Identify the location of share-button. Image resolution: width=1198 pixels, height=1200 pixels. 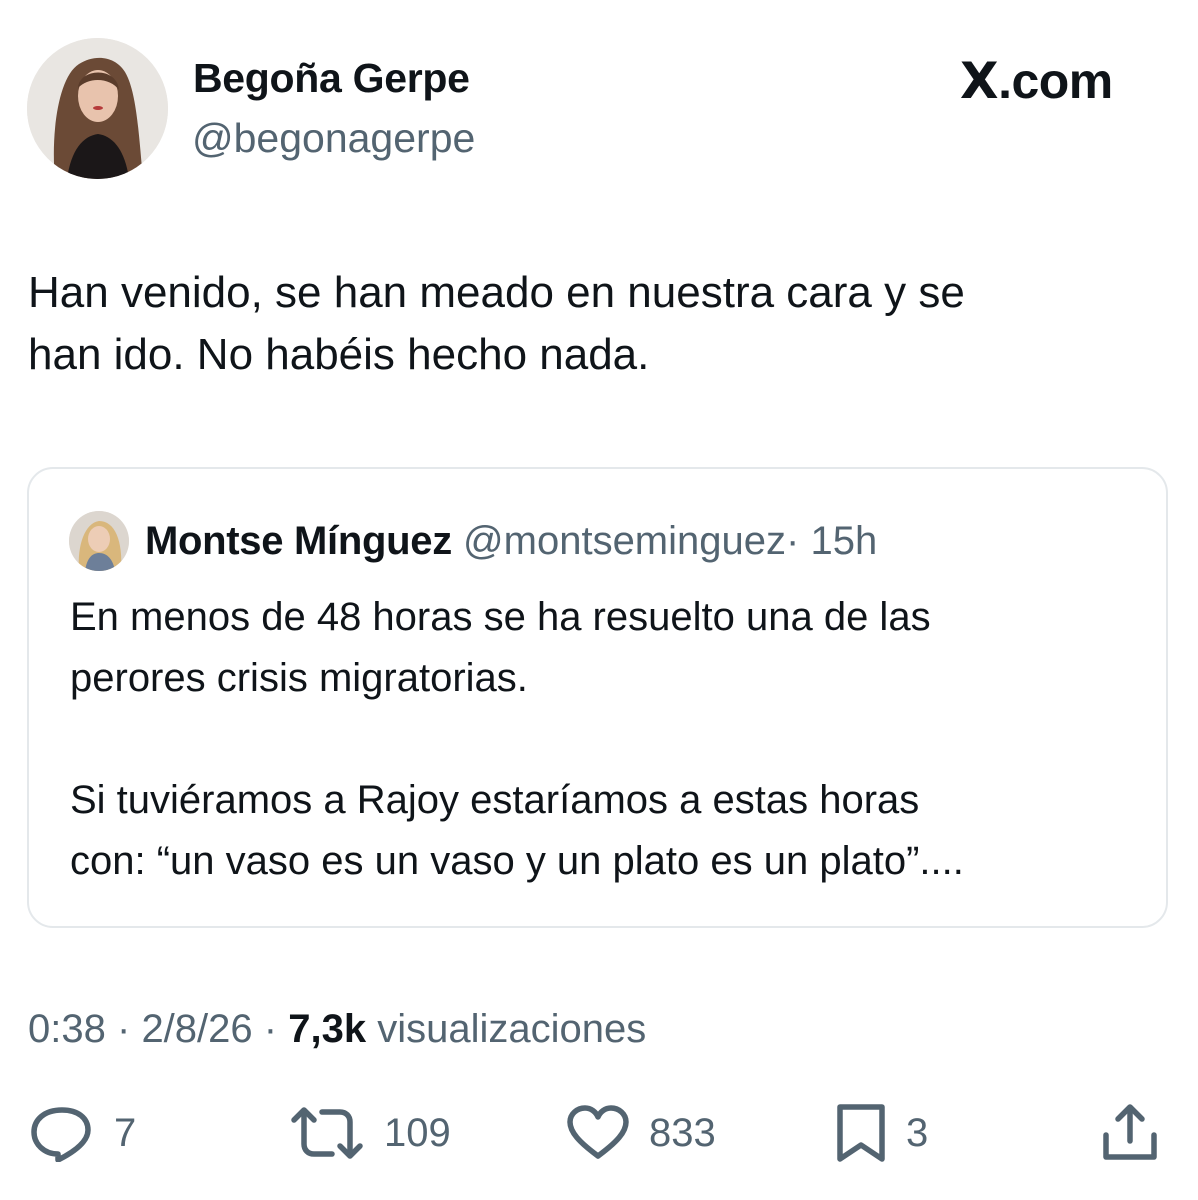
(1130, 1133).